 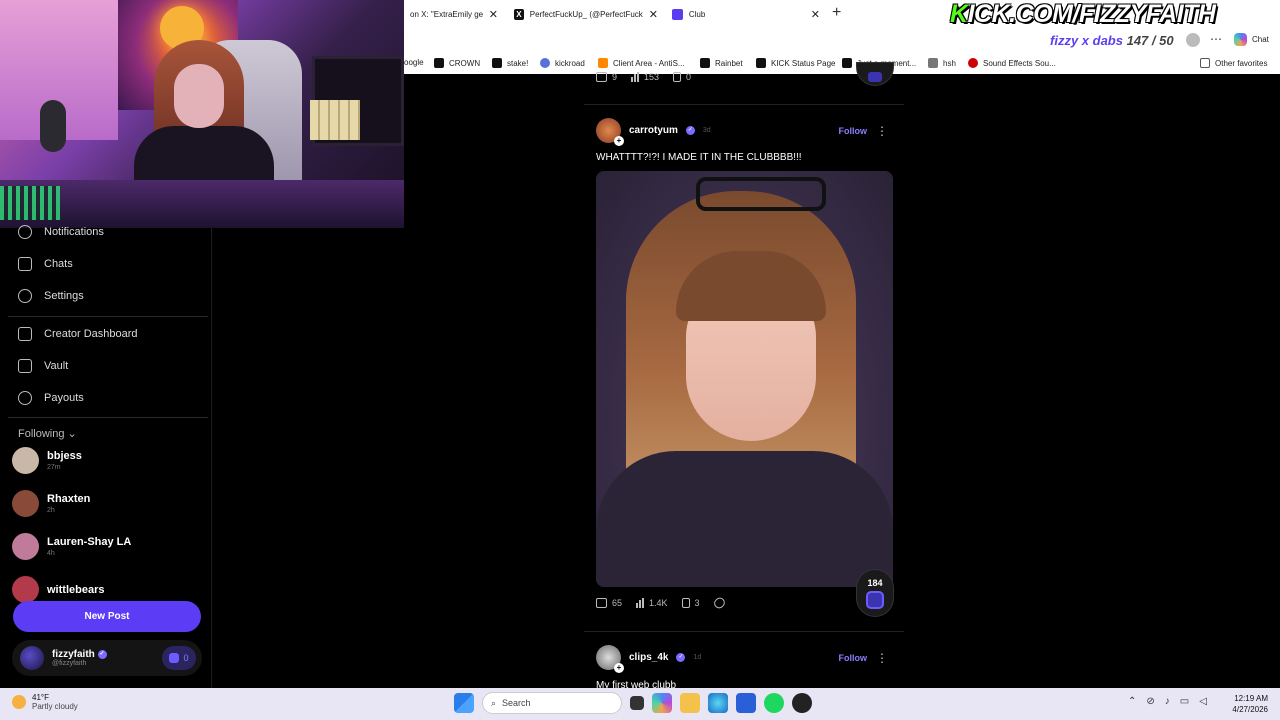 What do you see at coordinates (464, 703) in the screenshot?
I see `start-icon` at bounding box center [464, 703].